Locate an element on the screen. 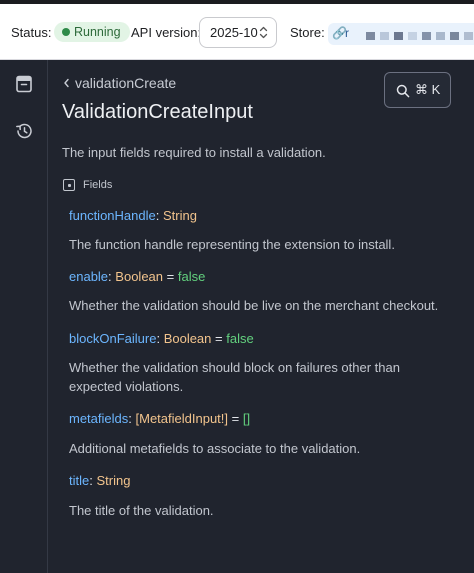 This screenshot has width=474, height=573. status-value: Running is located at coordinates (97, 32).